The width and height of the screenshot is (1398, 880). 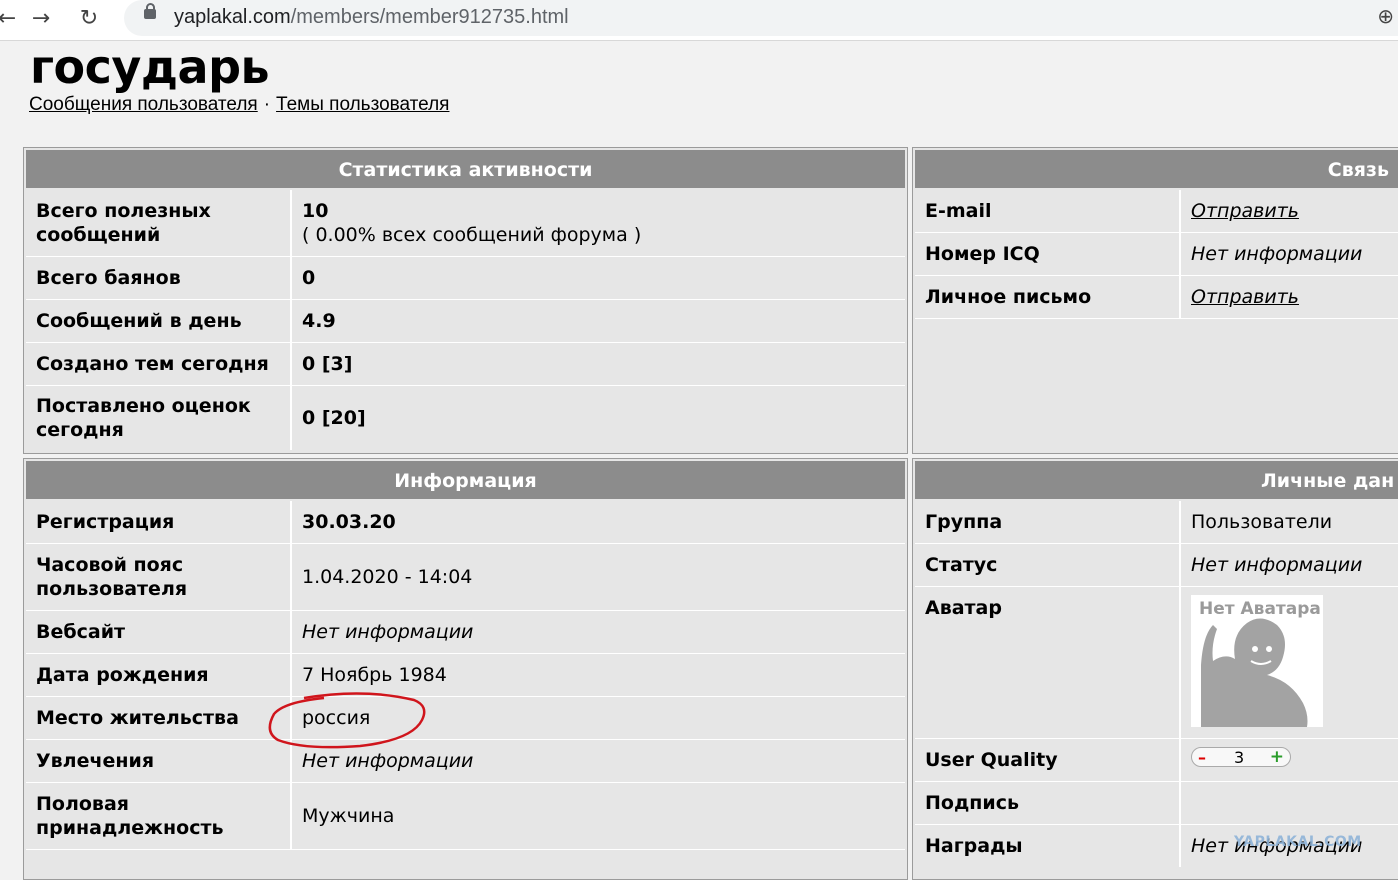 I want to click on stats-header: Статистика активности, so click(x=465, y=169).